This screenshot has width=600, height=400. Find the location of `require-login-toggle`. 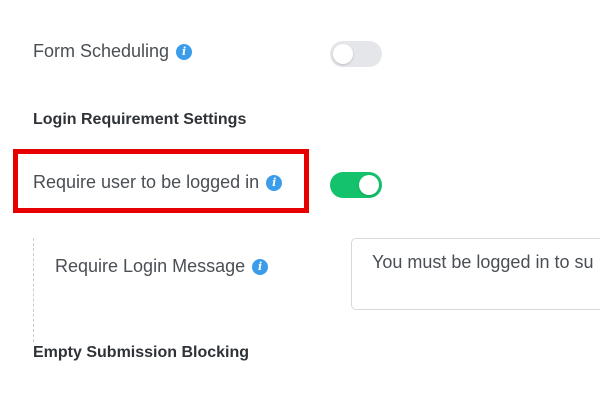

require-login-toggle is located at coordinates (356, 185).